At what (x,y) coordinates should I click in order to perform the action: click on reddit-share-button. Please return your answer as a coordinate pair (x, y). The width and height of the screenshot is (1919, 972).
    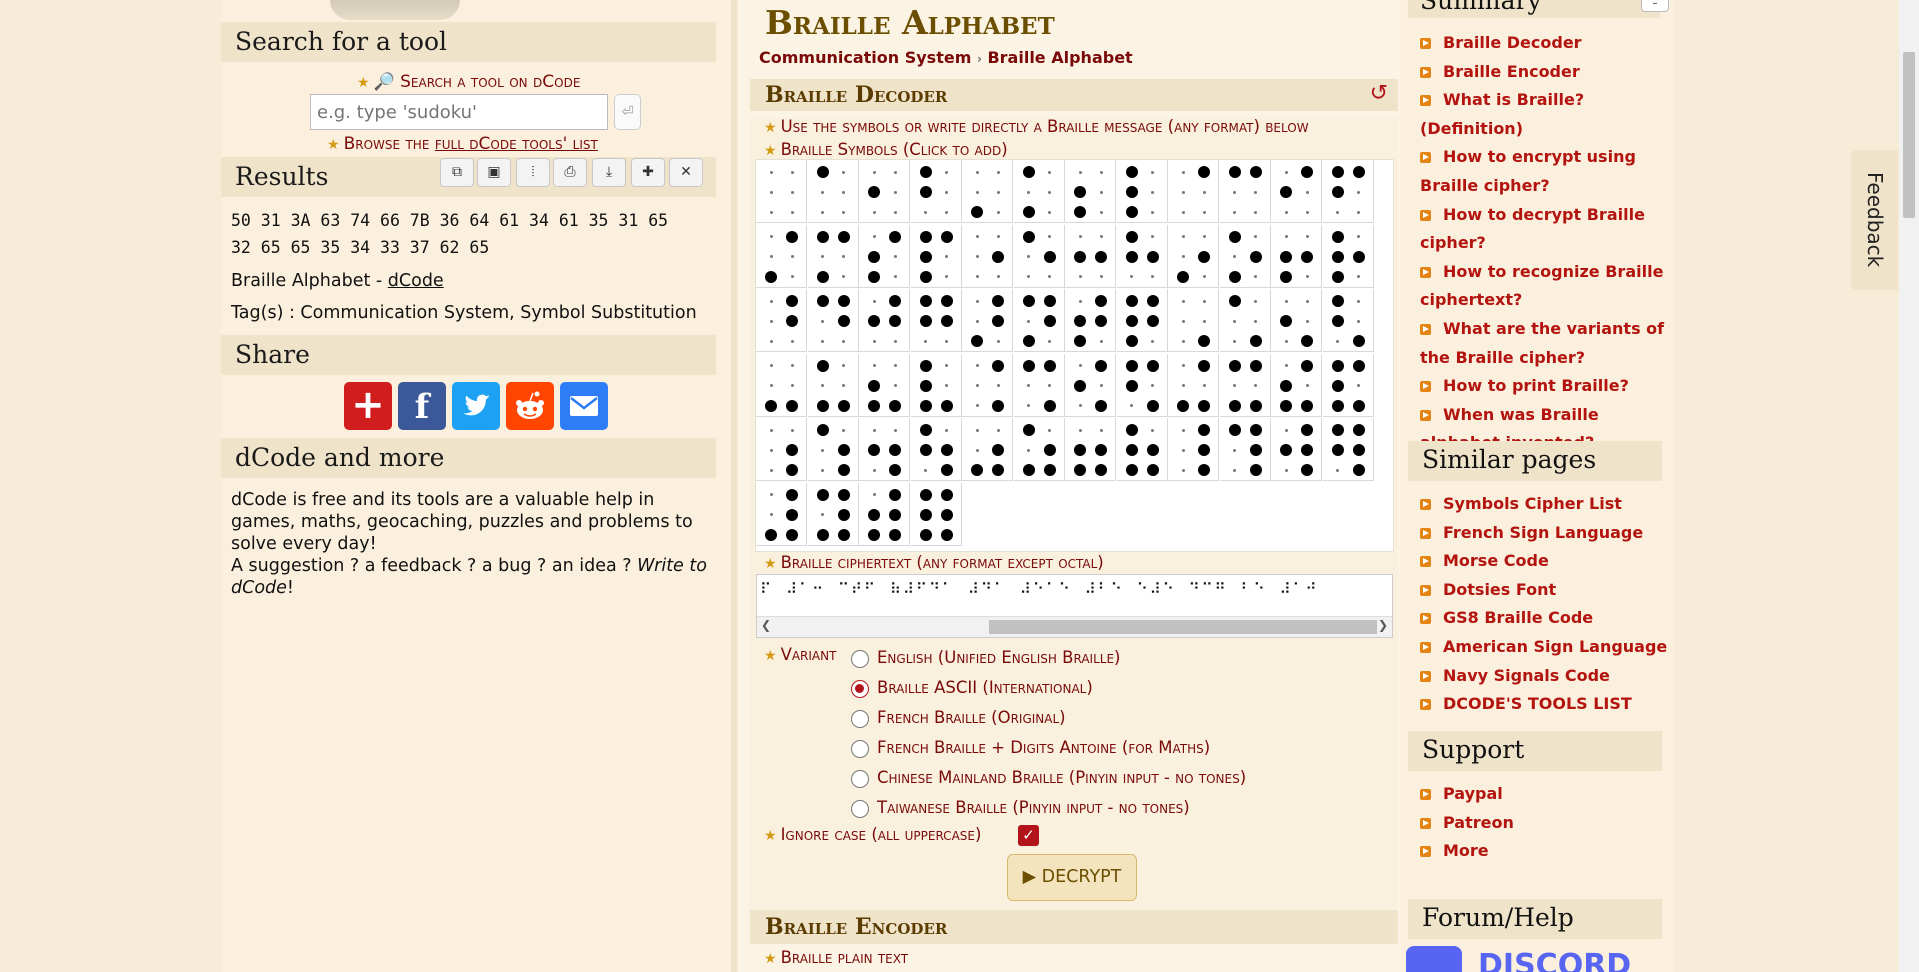
    Looking at the image, I should click on (530, 406).